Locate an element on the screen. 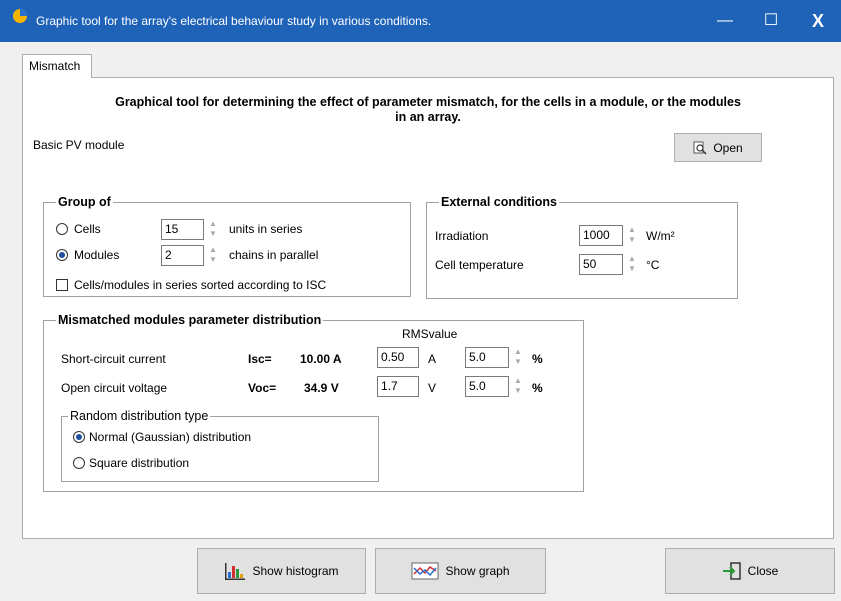 The width and height of the screenshot is (841, 601). cells-count-input: 15 is located at coordinates (182, 229).